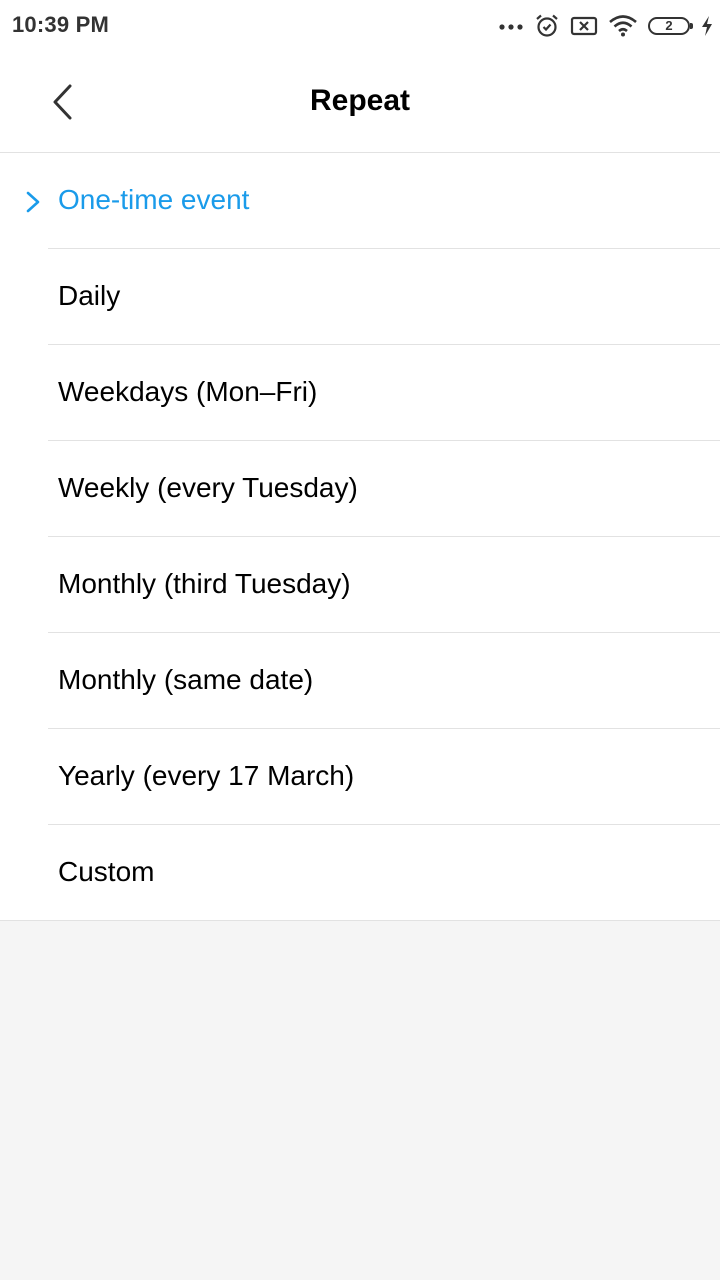 The image size is (720, 1280). Describe the element at coordinates (360, 297) in the screenshot. I see `option-daily: Daily` at that location.